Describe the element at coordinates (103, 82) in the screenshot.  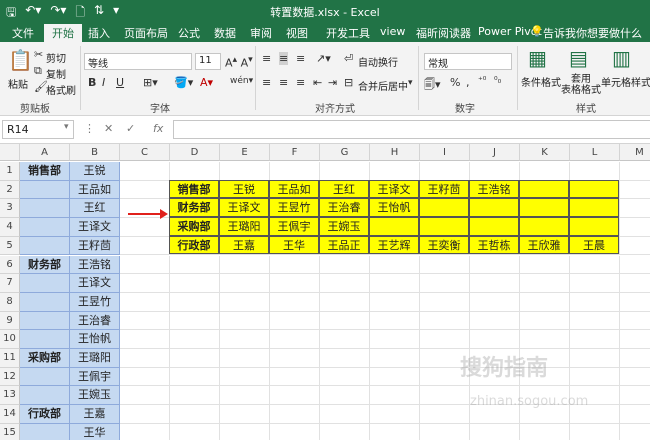
I see `italic-button: I` at that location.